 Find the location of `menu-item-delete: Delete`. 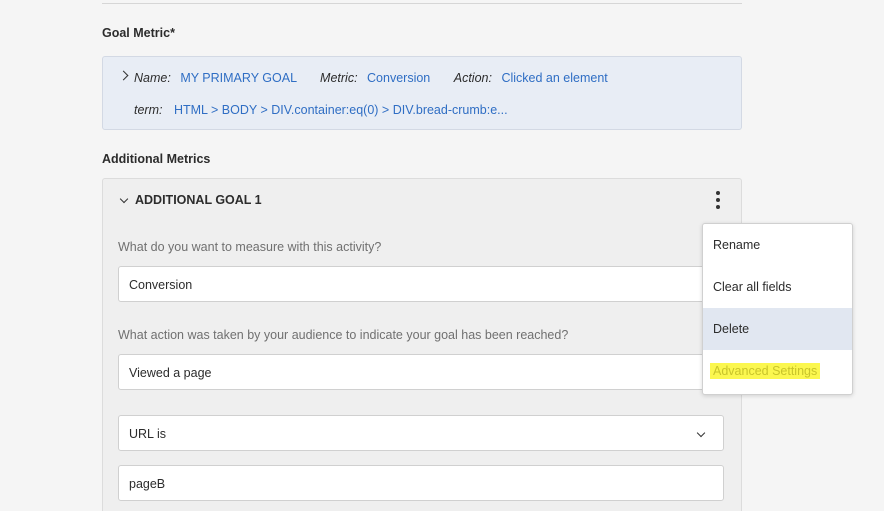

menu-item-delete: Delete is located at coordinates (777, 329).